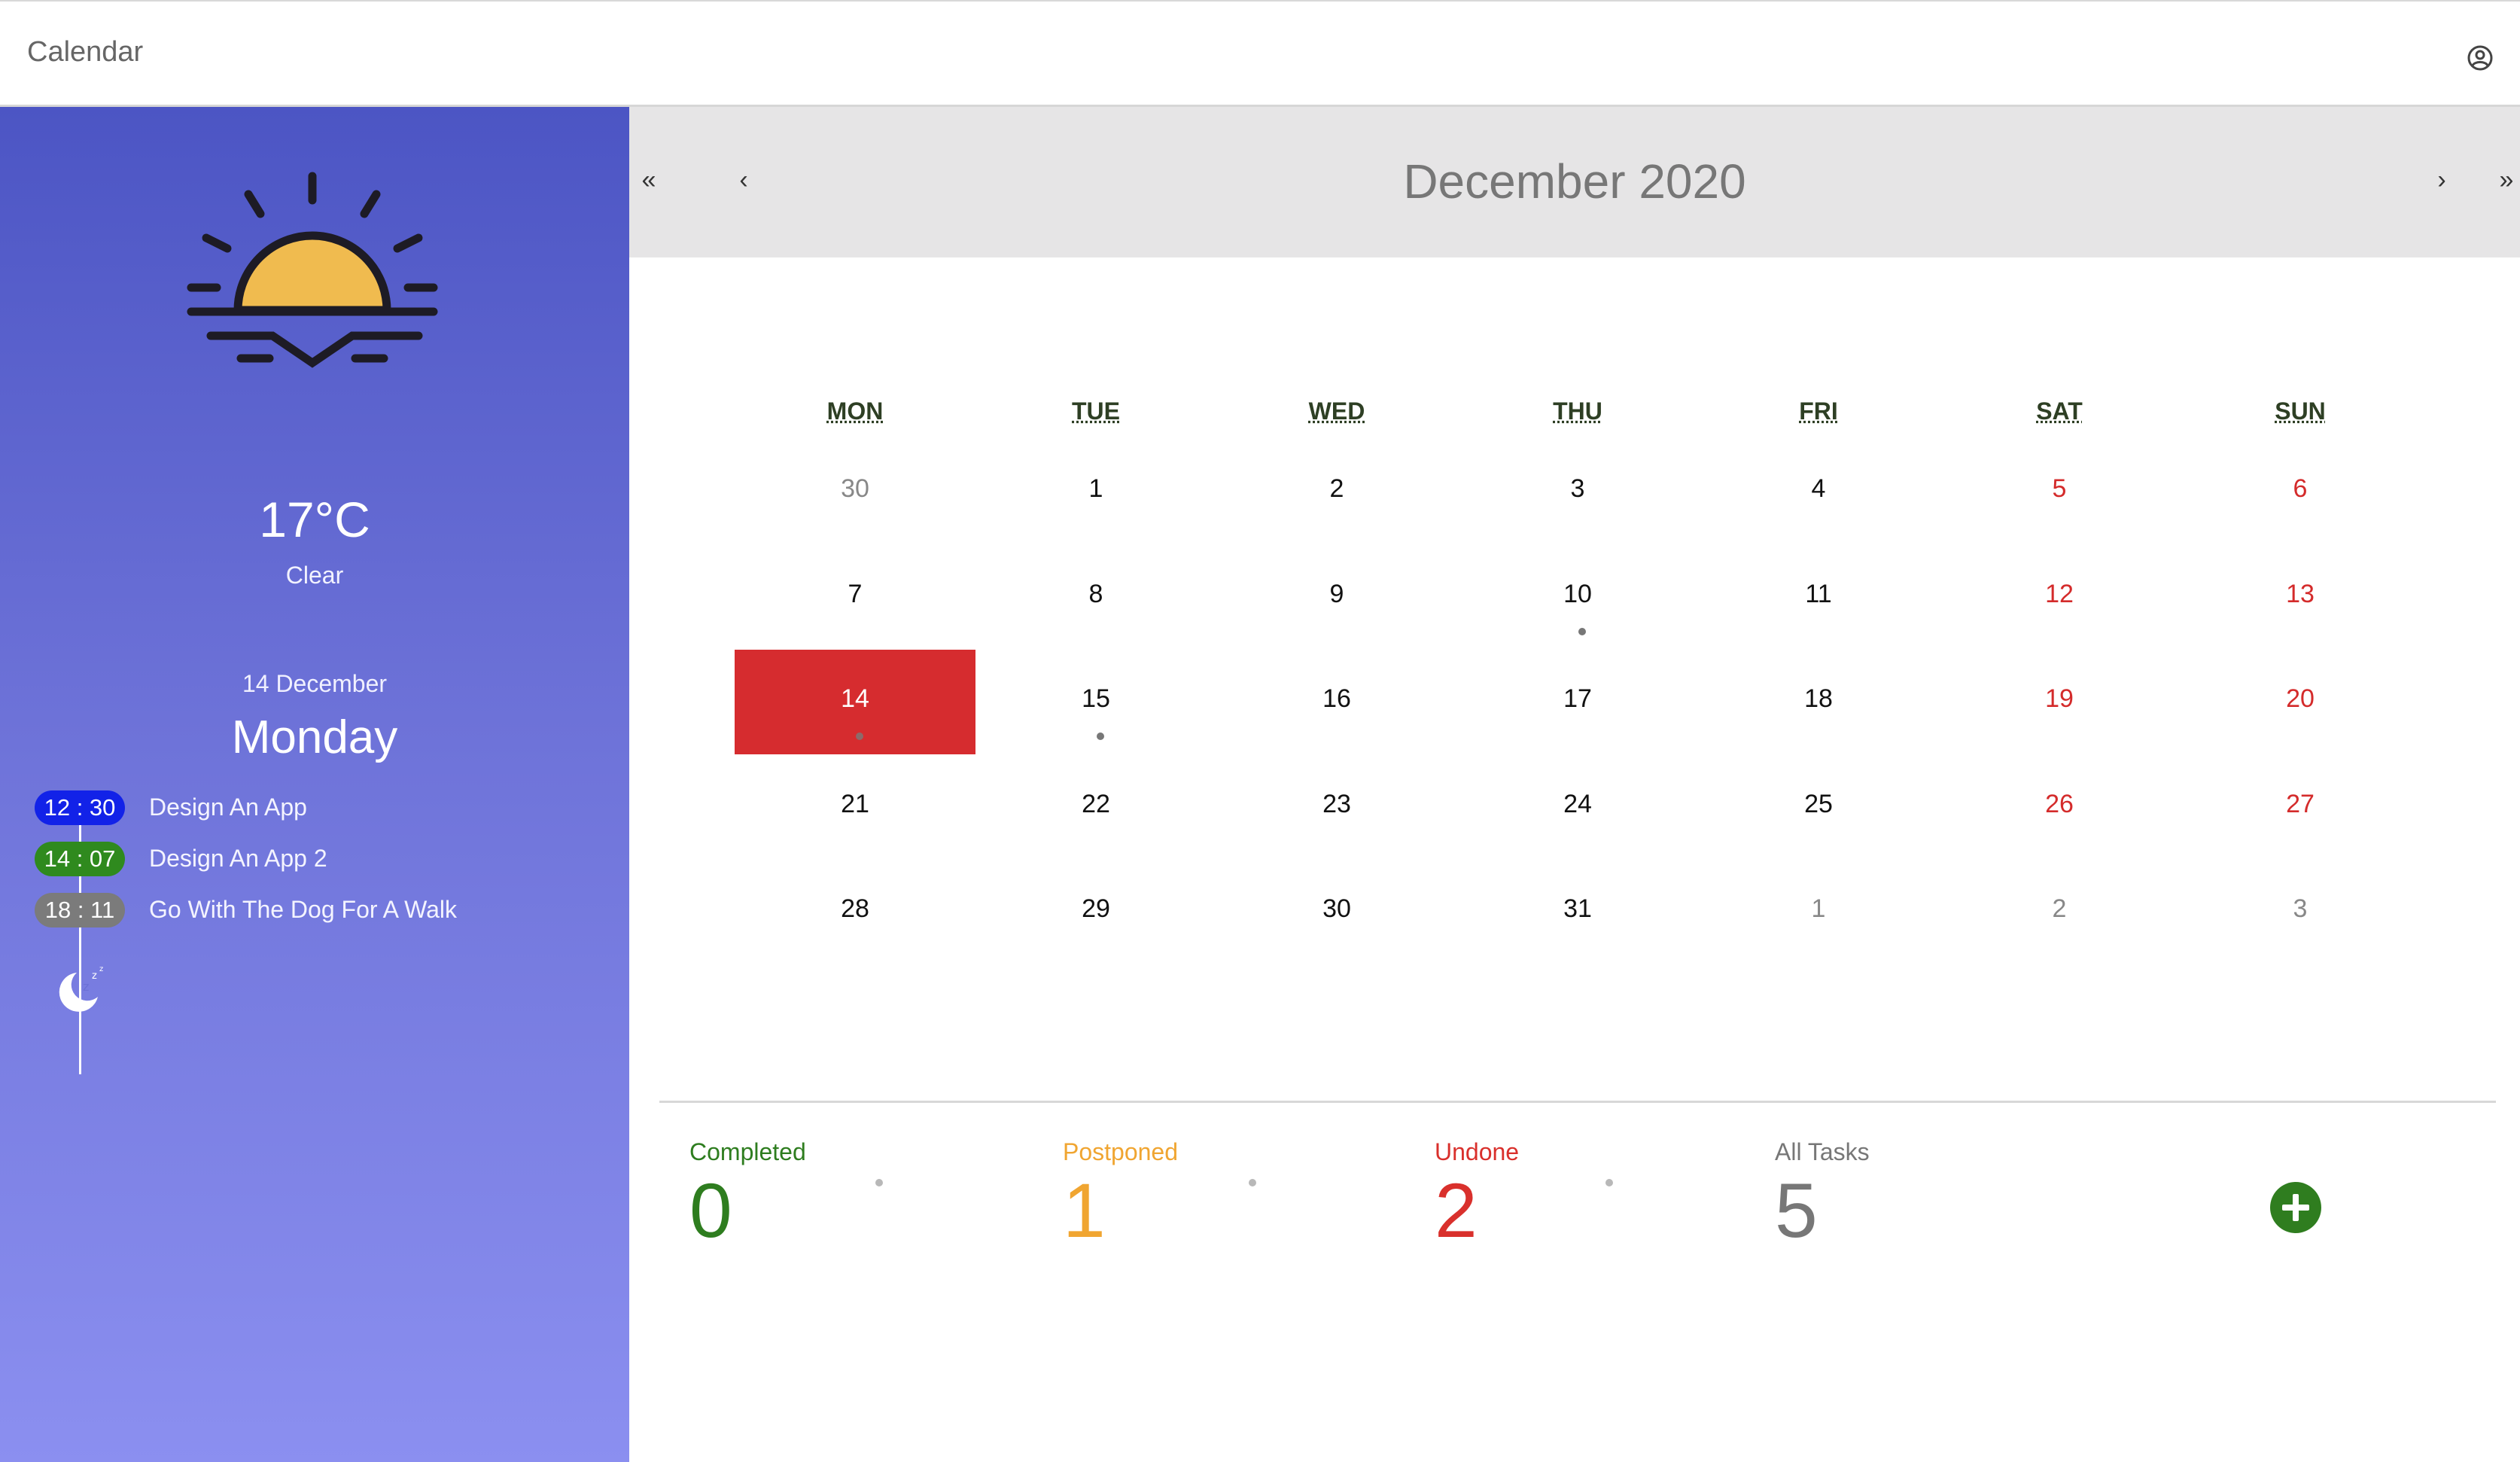 This screenshot has width=2520, height=1462. What do you see at coordinates (1260, 53) in the screenshot?
I see `top-bar: Calendar` at bounding box center [1260, 53].